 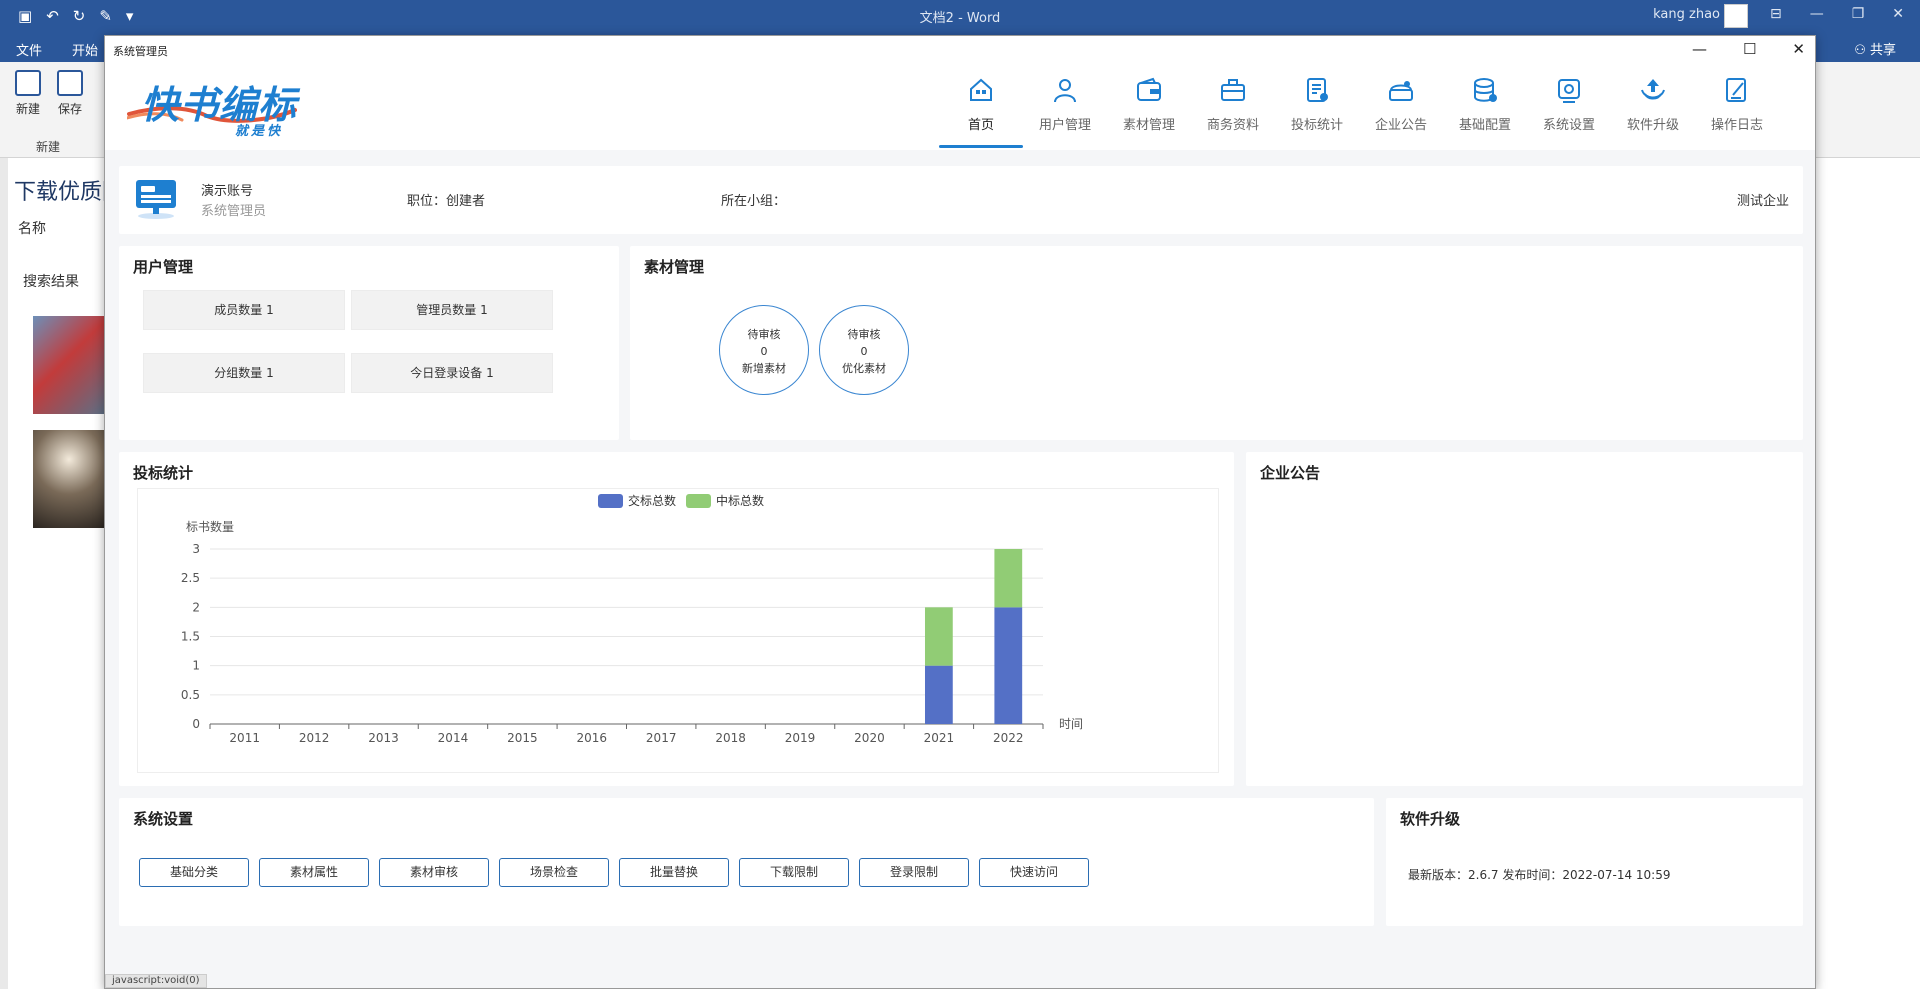 What do you see at coordinates (1776, 14) in the screenshot?
I see `ribbon-display-icon: ⊟` at bounding box center [1776, 14].